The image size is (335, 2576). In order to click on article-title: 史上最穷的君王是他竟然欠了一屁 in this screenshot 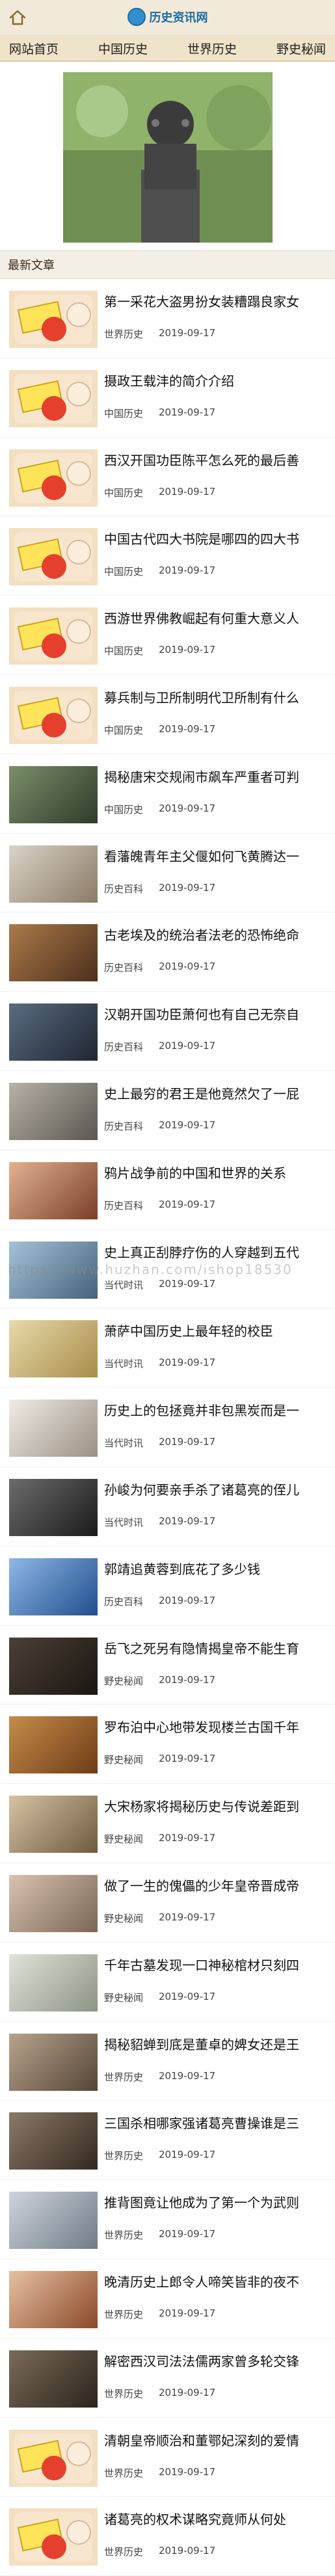, I will do `click(219, 1093)`.